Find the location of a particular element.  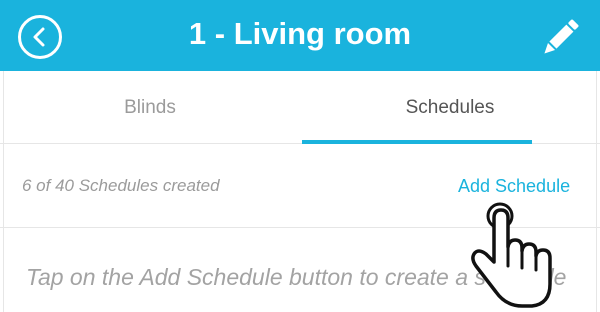

tab-blinds-label: Blinds is located at coordinates (150, 107).